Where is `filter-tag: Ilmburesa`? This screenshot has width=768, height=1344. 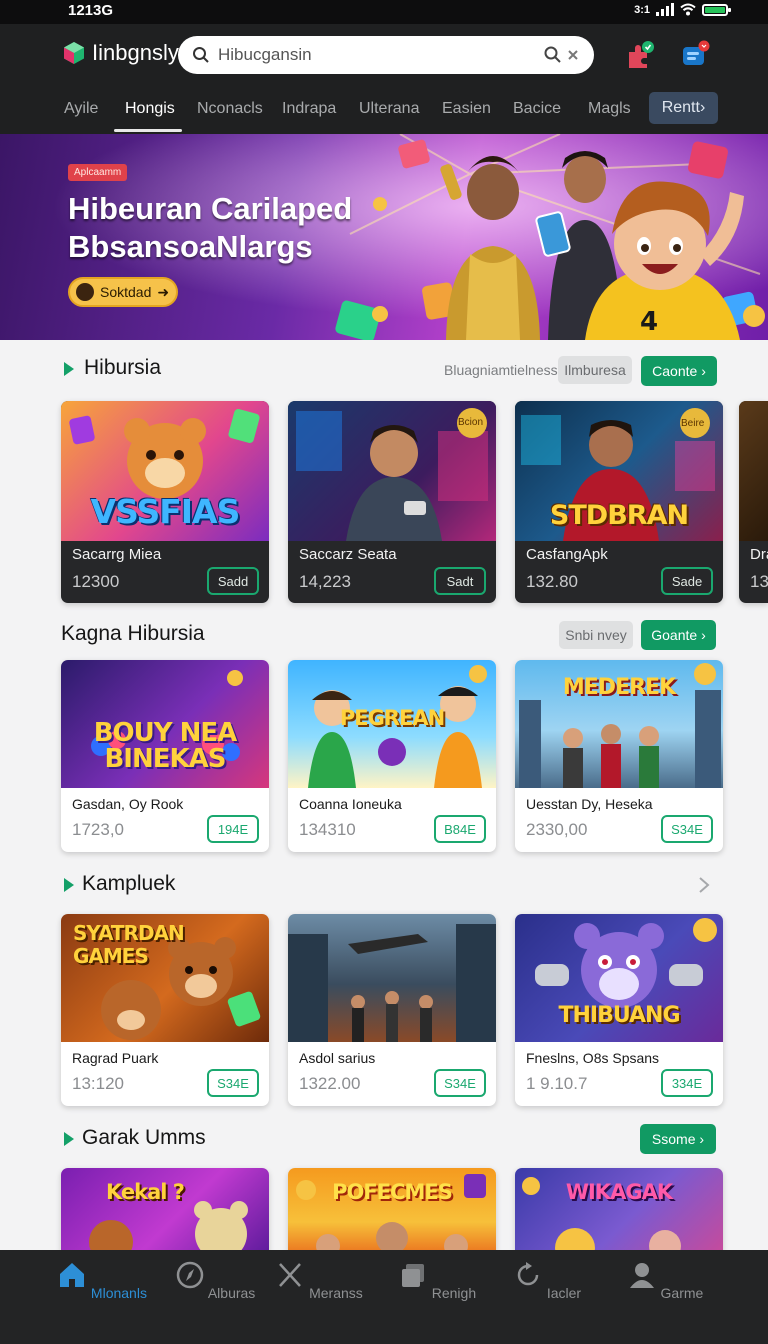 filter-tag: Ilmburesa is located at coordinates (595, 370).